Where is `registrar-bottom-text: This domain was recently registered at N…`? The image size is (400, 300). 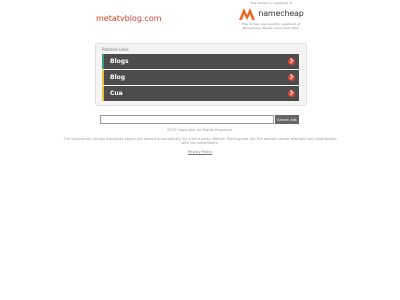 registrar-bottom-text: This domain was recently registered at N… is located at coordinates (271, 26).